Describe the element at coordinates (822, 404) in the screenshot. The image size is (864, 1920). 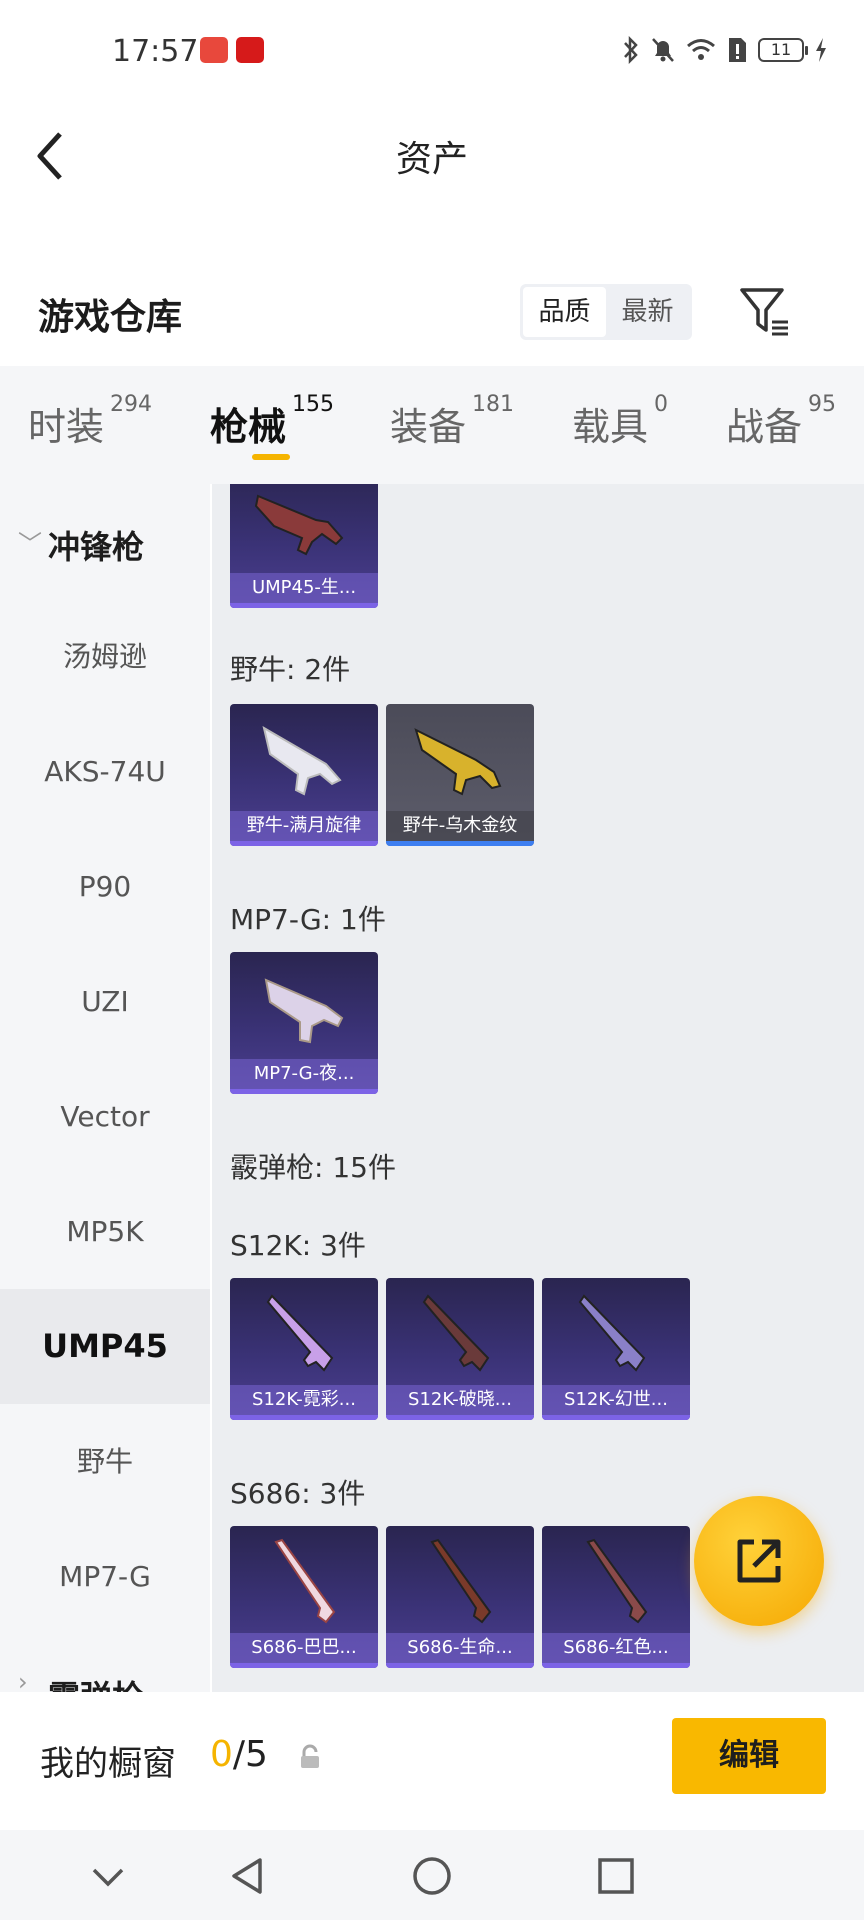
I see `tab-count: 95` at that location.